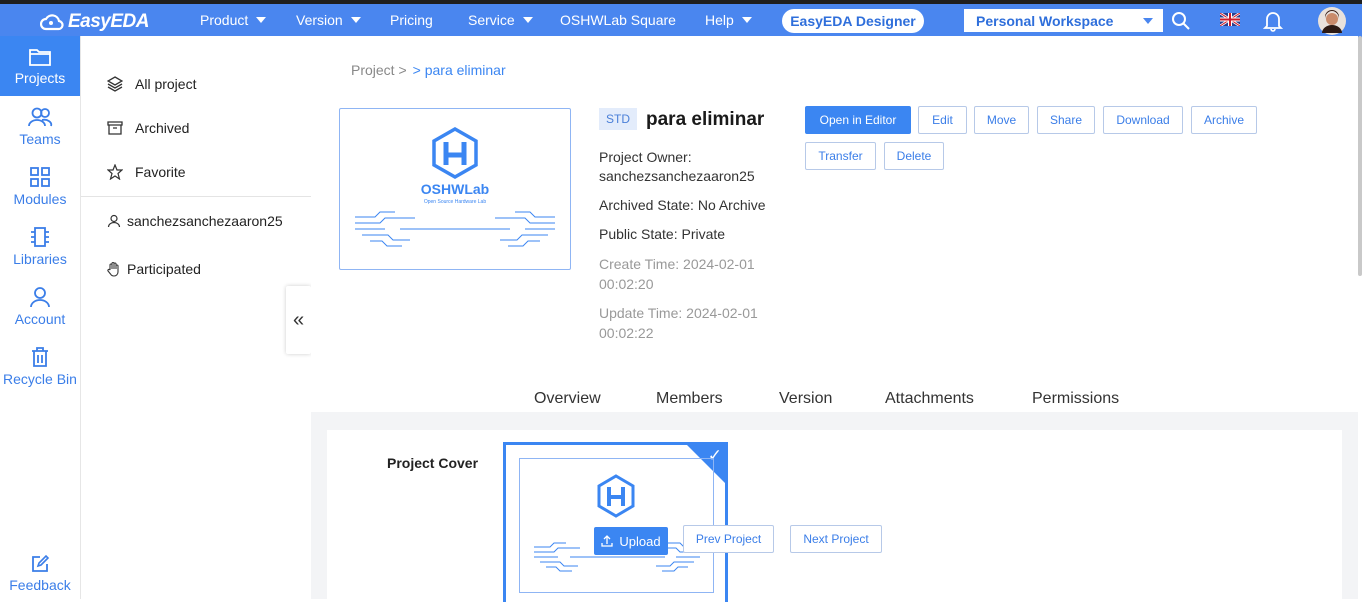 Image resolution: width=1362 pixels, height=603 pixels. Describe the element at coordinates (626, 333) in the screenshot. I see `update-time-clock: 00:02:22` at that location.